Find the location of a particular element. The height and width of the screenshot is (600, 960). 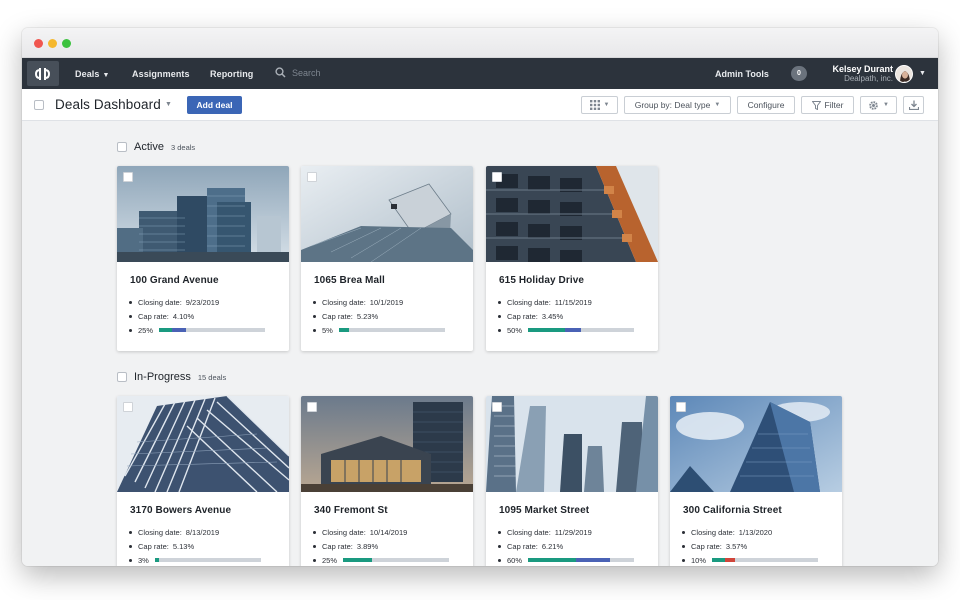

search-box: Search is located at coordinates (298, 72).